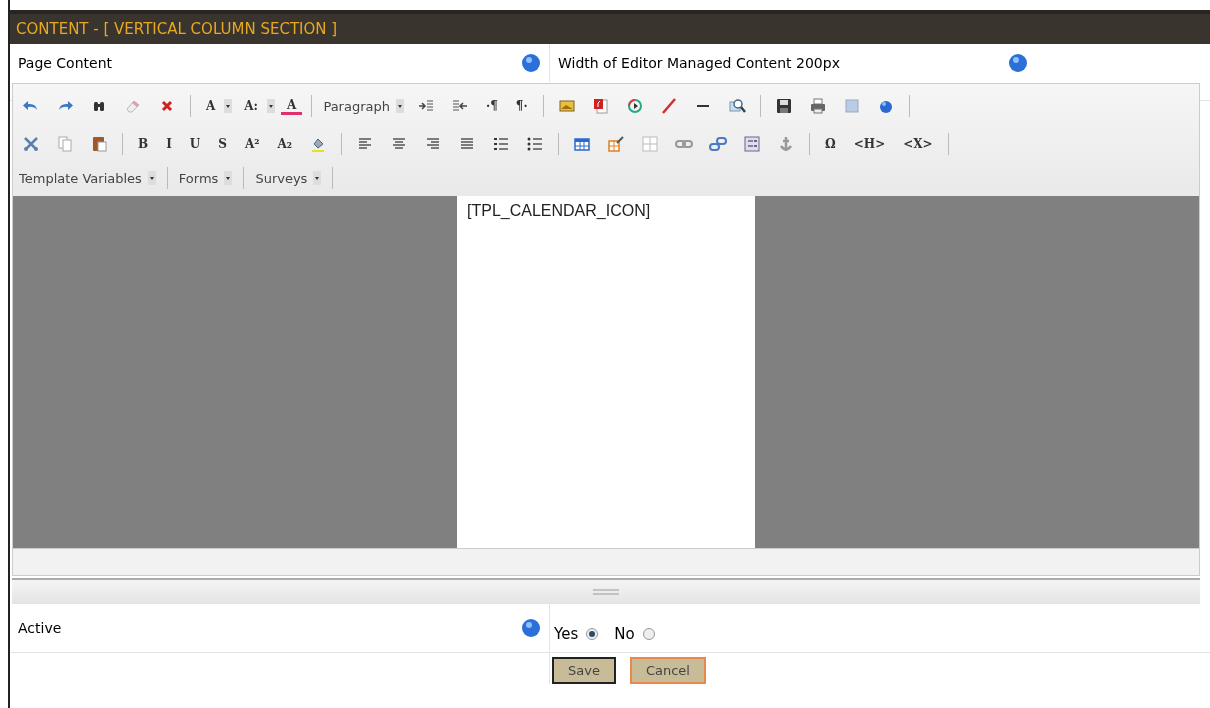  I want to click on form-button: Cancel, so click(667, 670).